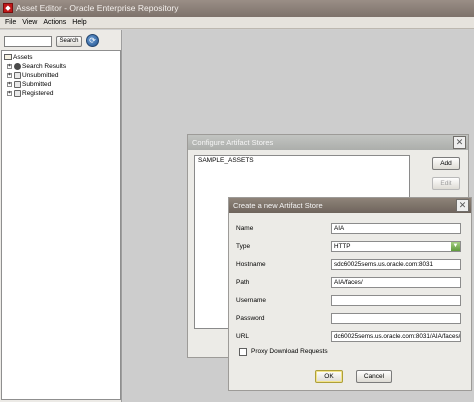 This screenshot has height=402, width=474. What do you see at coordinates (61, 75) in the screenshot?
I see `tree-item-unsubmitted: + Unsubmitted` at bounding box center [61, 75].